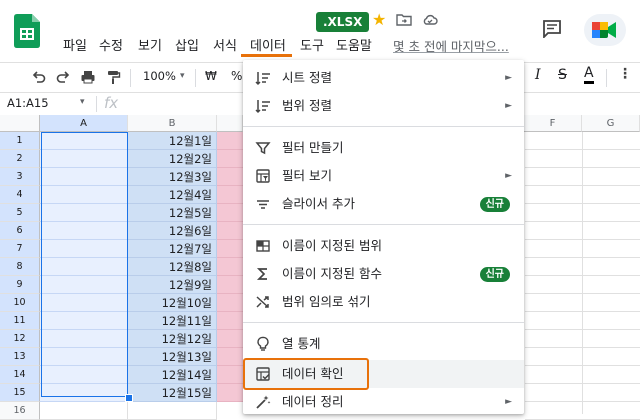  Describe the element at coordinates (20, 195) in the screenshot. I see `row-header: 4` at that location.